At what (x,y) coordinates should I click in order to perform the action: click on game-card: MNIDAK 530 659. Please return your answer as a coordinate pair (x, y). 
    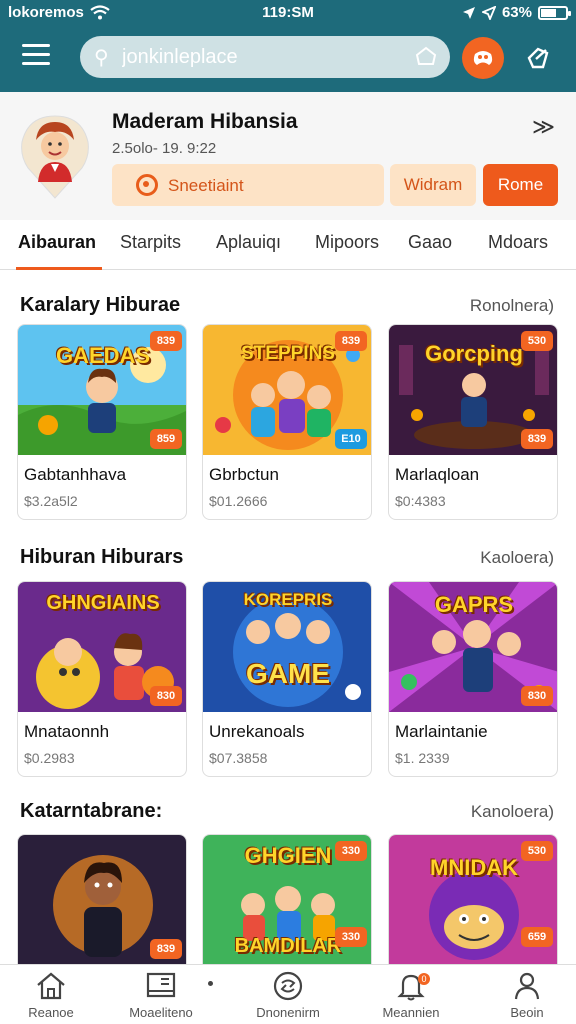
    Looking at the image, I should click on (473, 904).